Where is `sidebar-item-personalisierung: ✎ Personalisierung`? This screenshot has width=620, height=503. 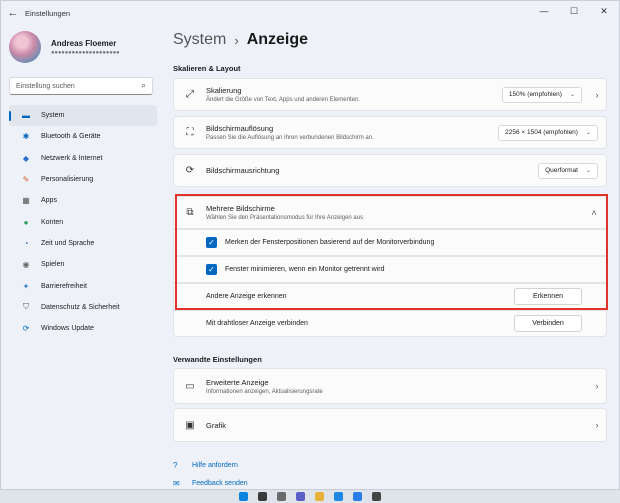 sidebar-item-personalisierung: ✎ Personalisierung is located at coordinates (83, 179).